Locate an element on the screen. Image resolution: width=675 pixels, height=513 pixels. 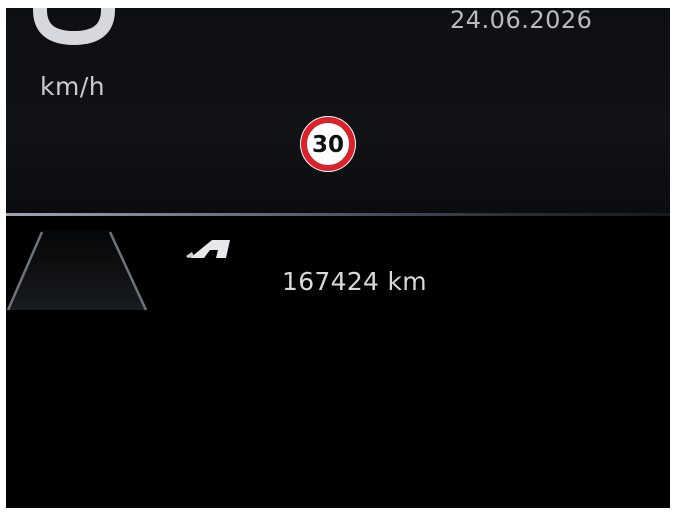
panel-divider is located at coordinates (338, 214).